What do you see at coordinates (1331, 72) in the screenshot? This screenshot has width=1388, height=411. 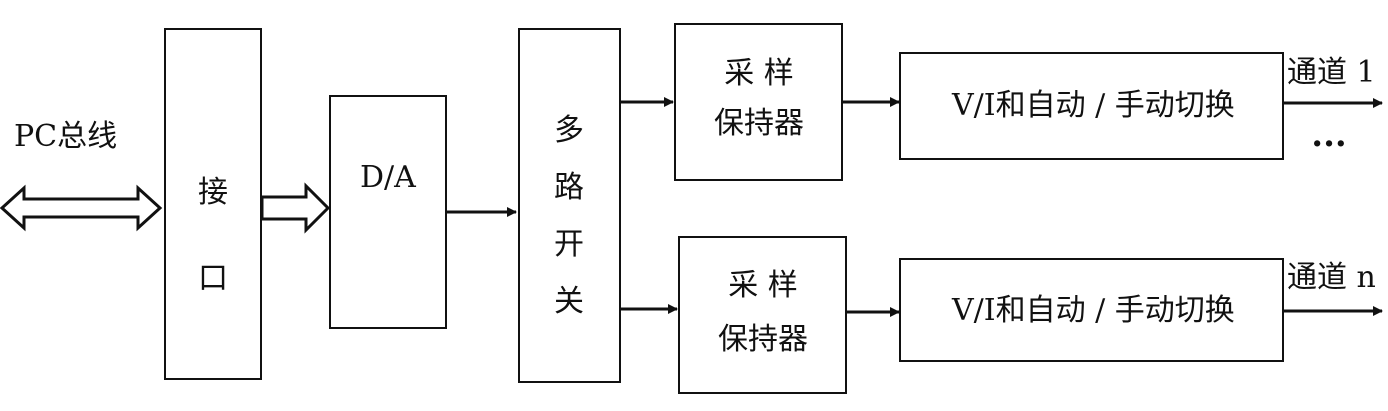 I see `channel-1-label: 通道 1` at bounding box center [1331, 72].